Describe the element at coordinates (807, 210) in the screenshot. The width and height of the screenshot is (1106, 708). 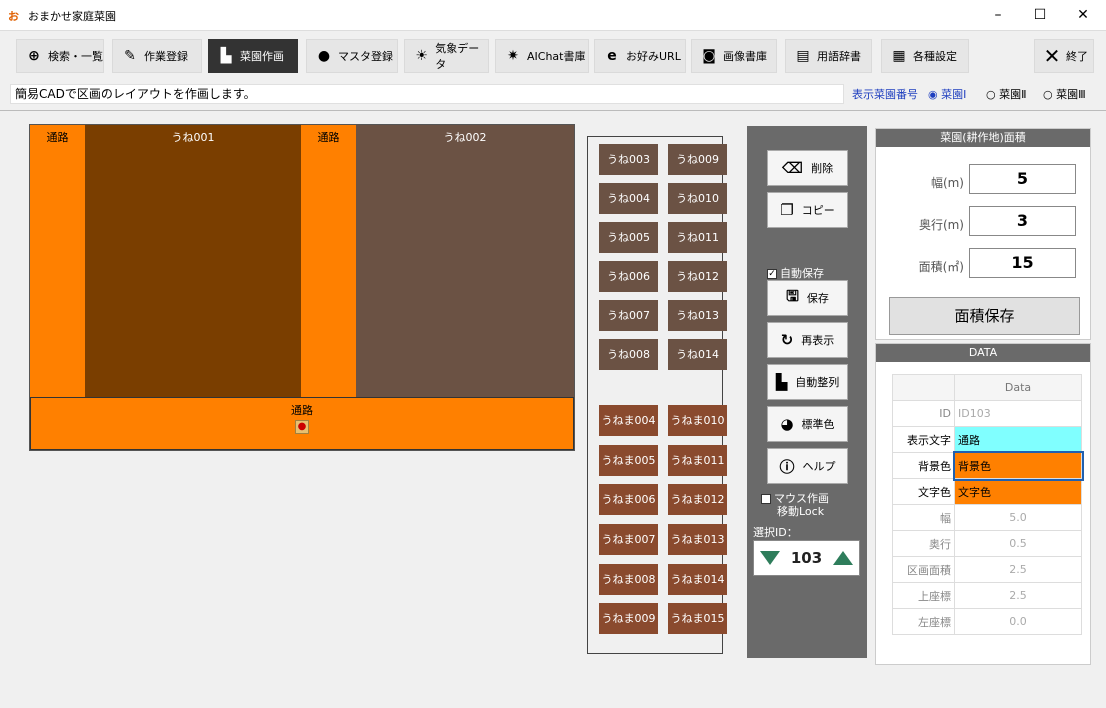
I see `copy-button: ❐ コピー` at that location.